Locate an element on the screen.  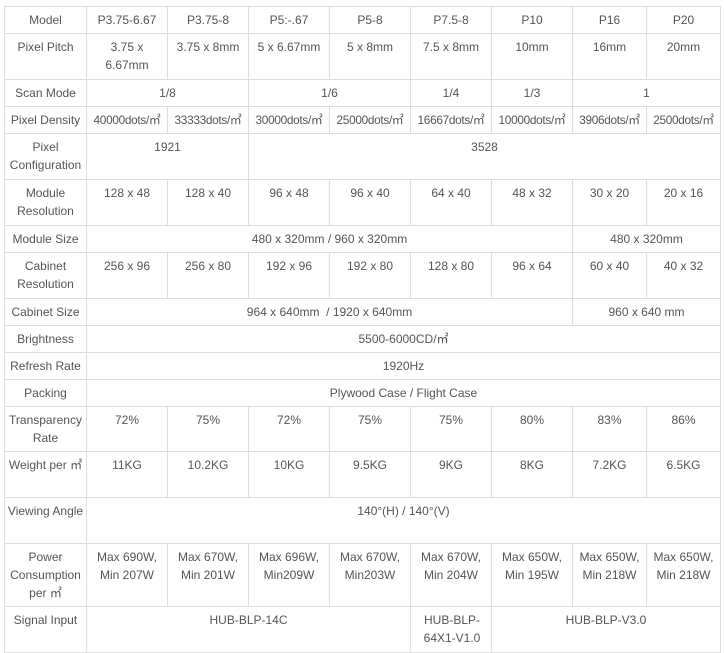
model-header: P3.75-8 is located at coordinates (208, 20).